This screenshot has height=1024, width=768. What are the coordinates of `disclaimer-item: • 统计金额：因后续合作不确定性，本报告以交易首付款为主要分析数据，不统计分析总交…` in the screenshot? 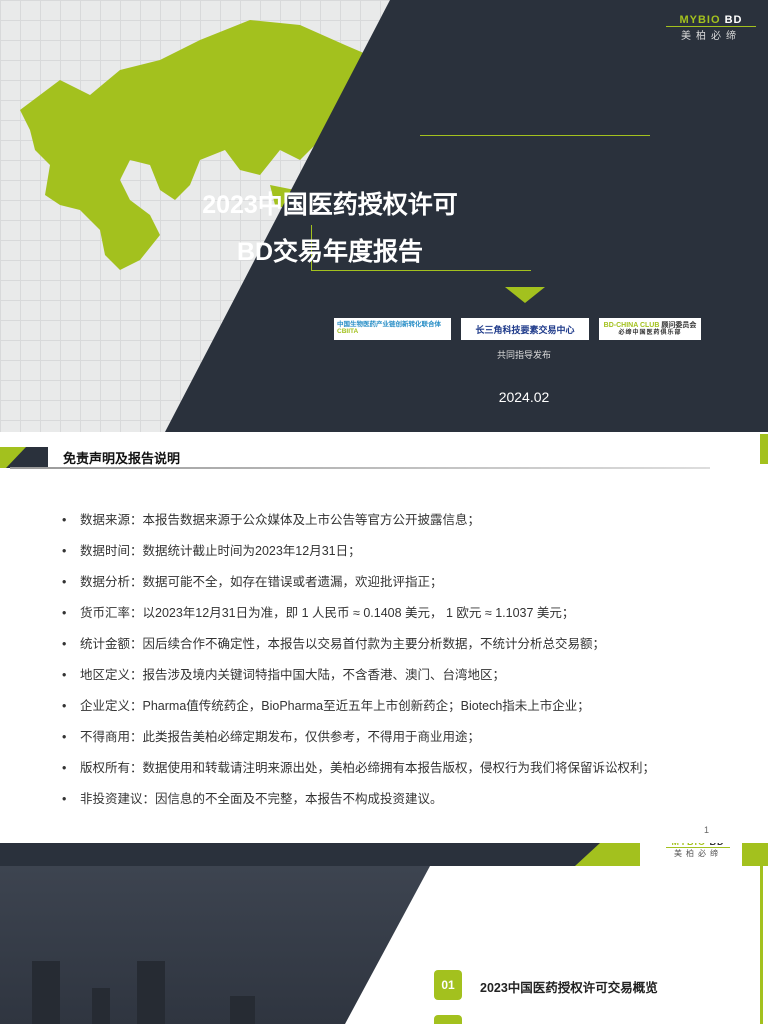 It's located at (333, 642).